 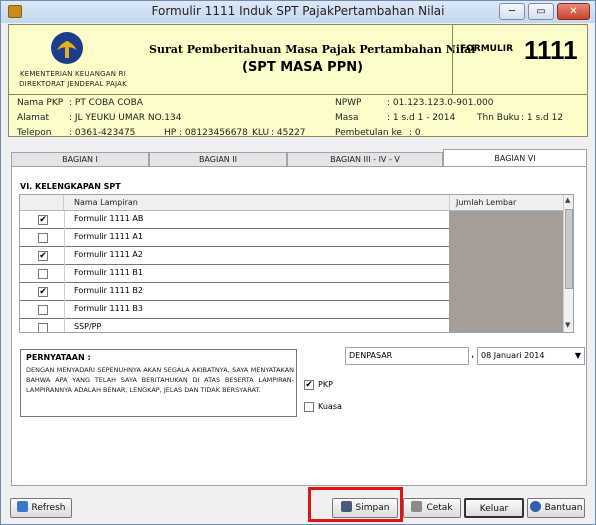 What do you see at coordinates (102, 132) in the screenshot?
I see `telepon-value: : 0361-423475` at bounding box center [102, 132].